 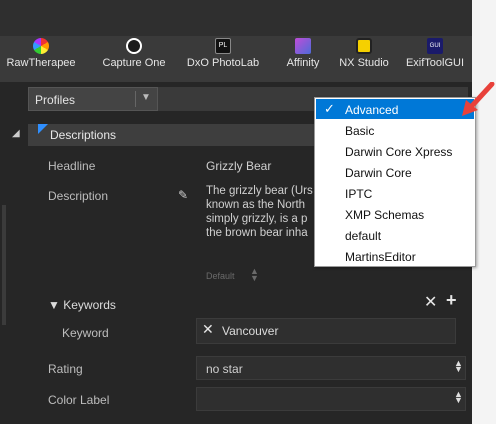 I want to click on keywords-header: ▼ Keywords, so click(x=82, y=305).